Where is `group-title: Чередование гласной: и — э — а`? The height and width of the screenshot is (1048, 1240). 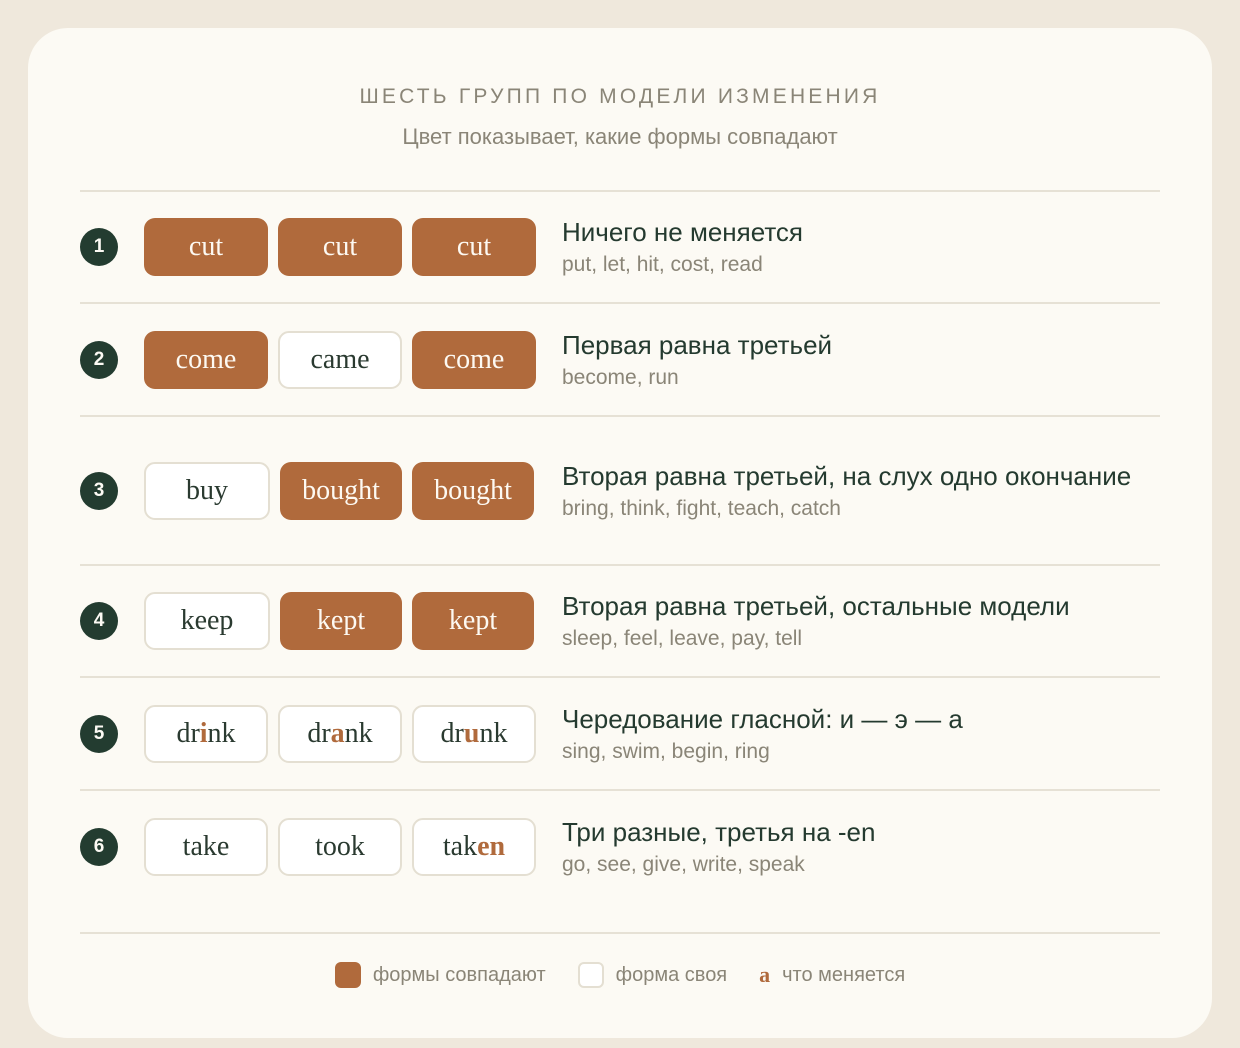 group-title: Чередование гласной: и — э — а is located at coordinates (762, 718).